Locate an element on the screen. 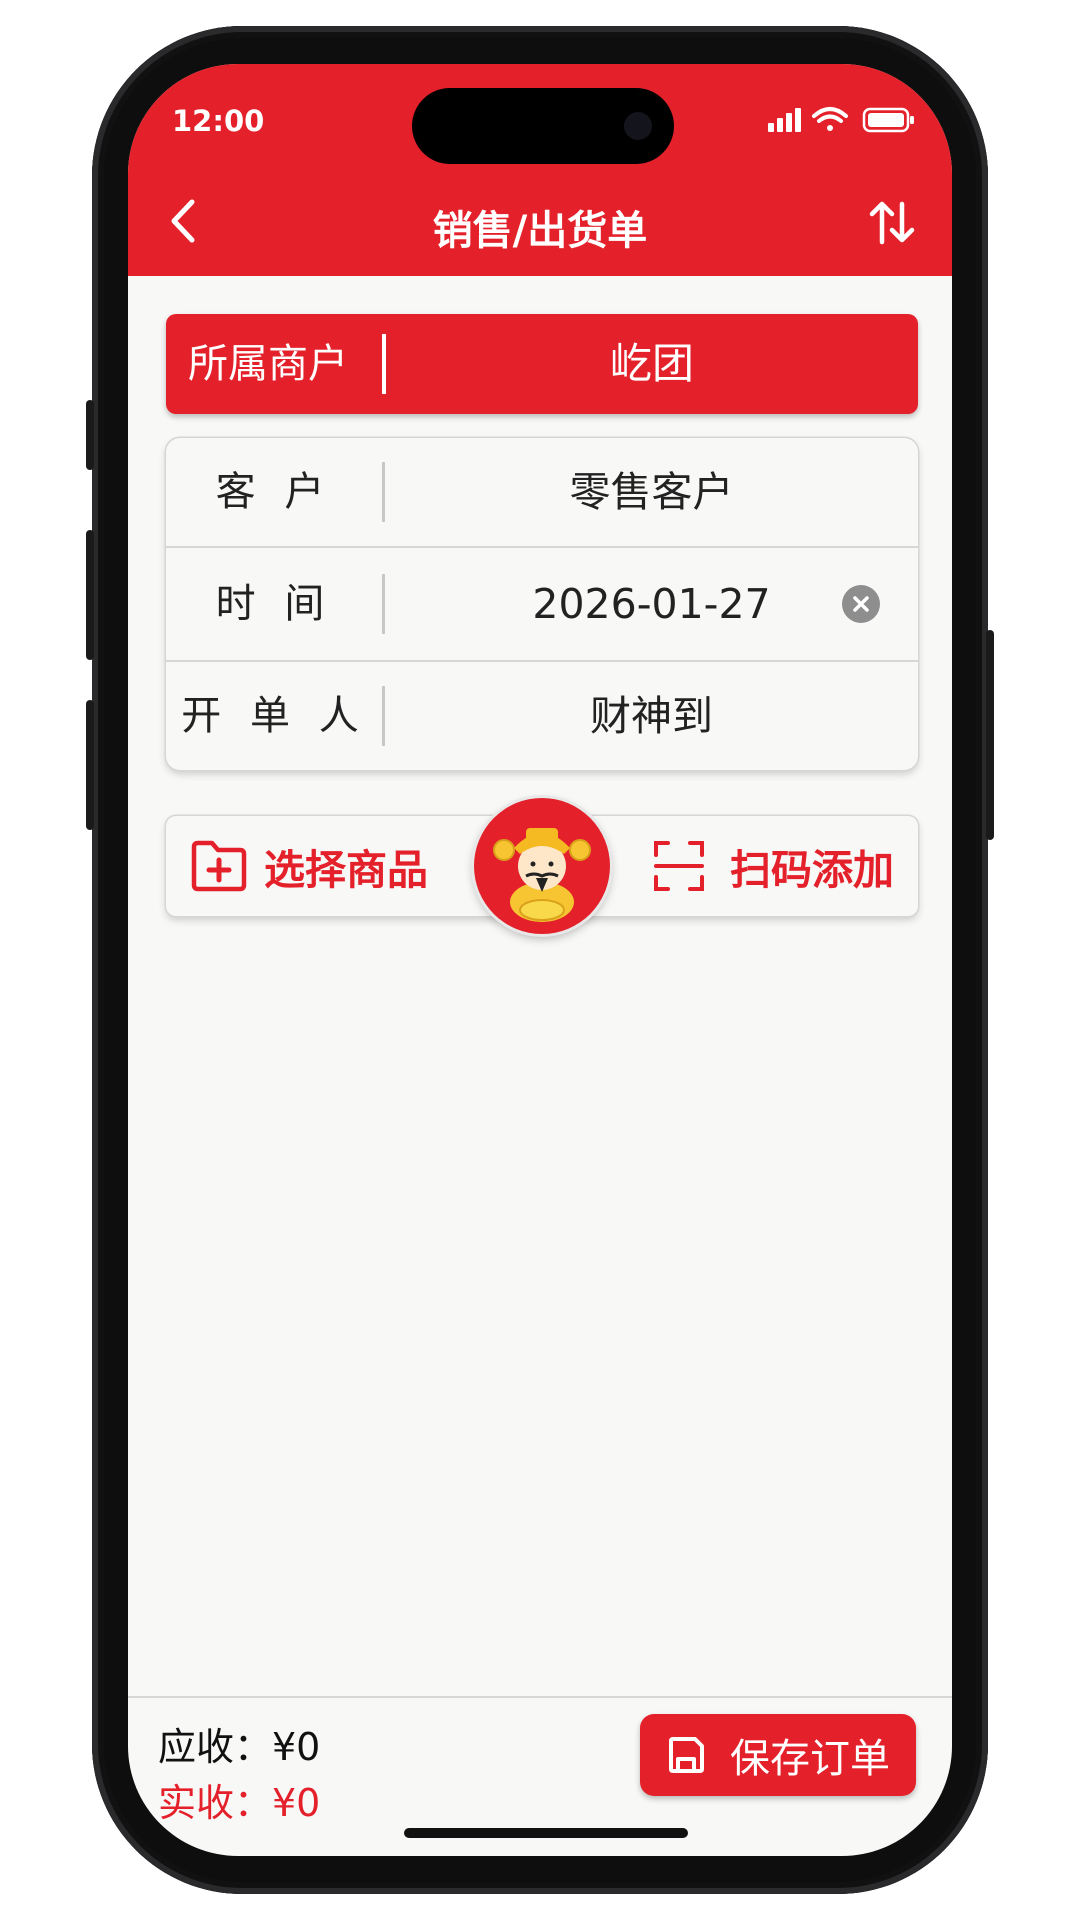 The image size is (1080, 1920). save-icon is located at coordinates (686, 1755).